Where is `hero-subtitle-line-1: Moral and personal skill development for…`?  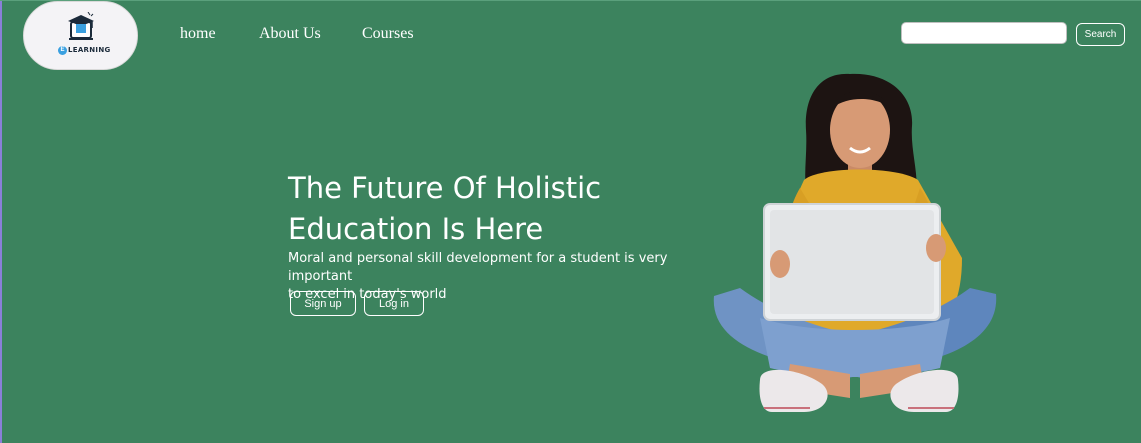
hero-subtitle-line-1: Moral and personal skill development for… is located at coordinates (478, 267).